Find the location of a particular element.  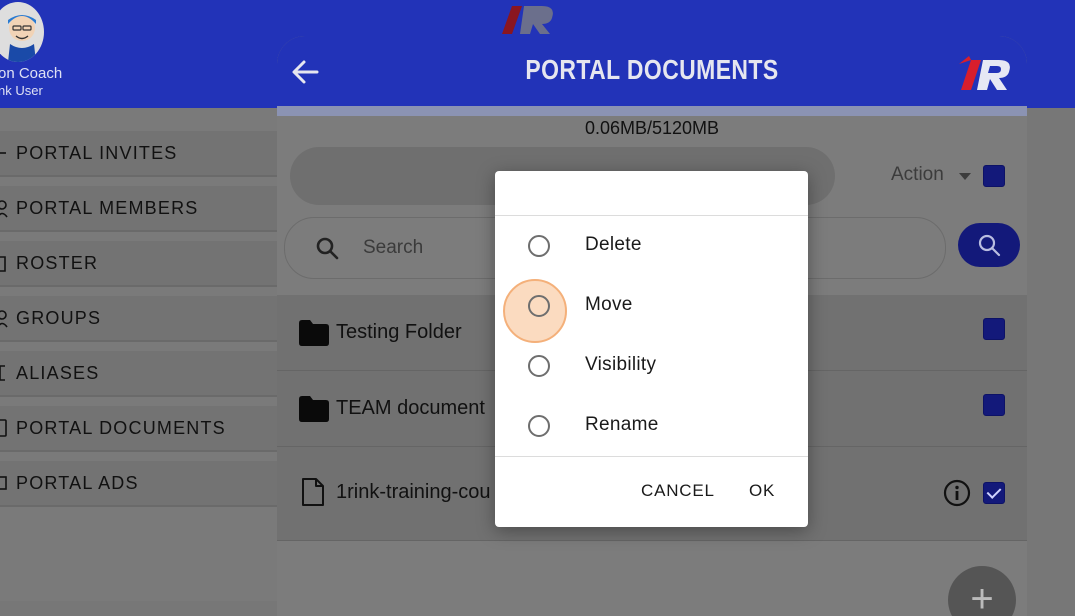

app-logo is located at coordinates (527, 20).